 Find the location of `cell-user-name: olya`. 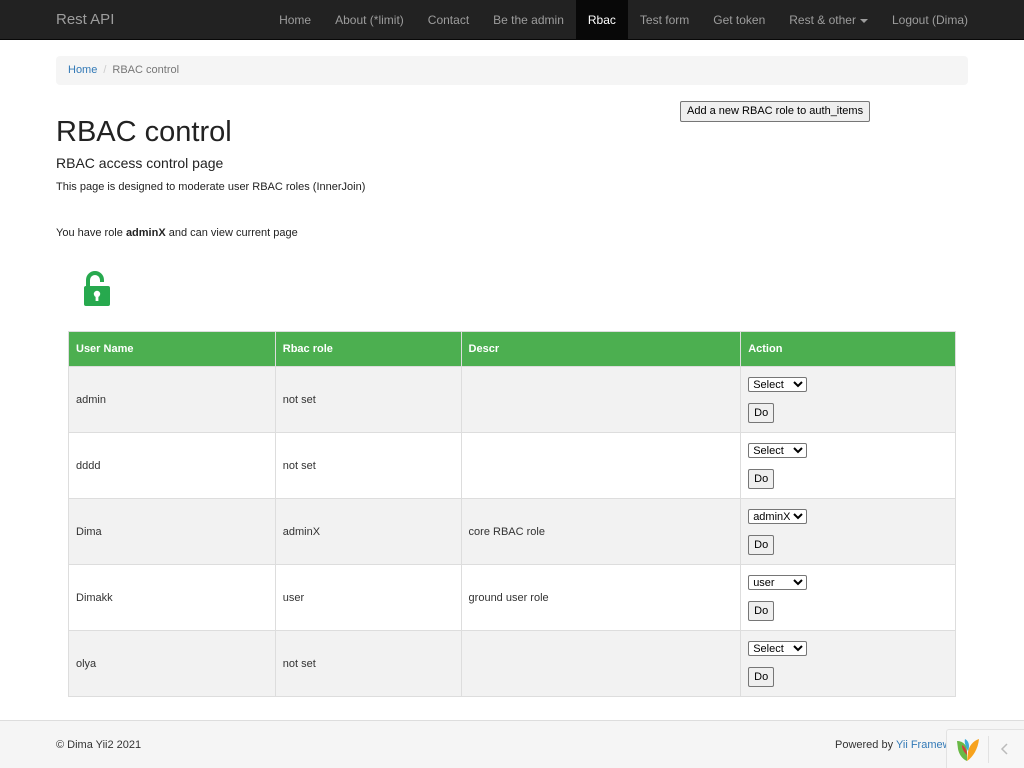

cell-user-name: olya is located at coordinates (172, 663).